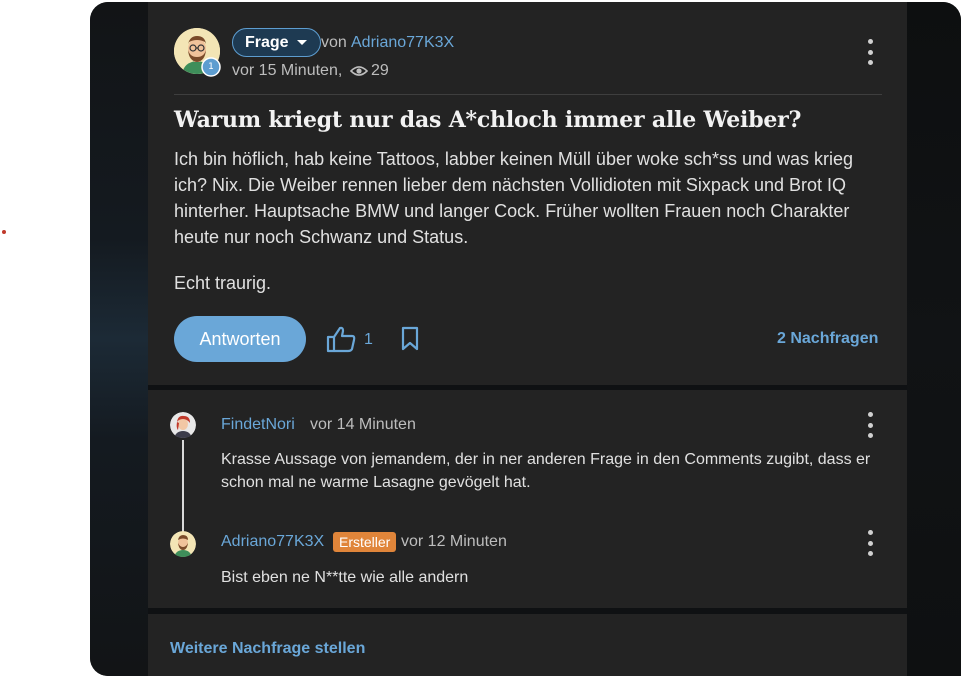  I want to click on like-count: 1, so click(368, 339).